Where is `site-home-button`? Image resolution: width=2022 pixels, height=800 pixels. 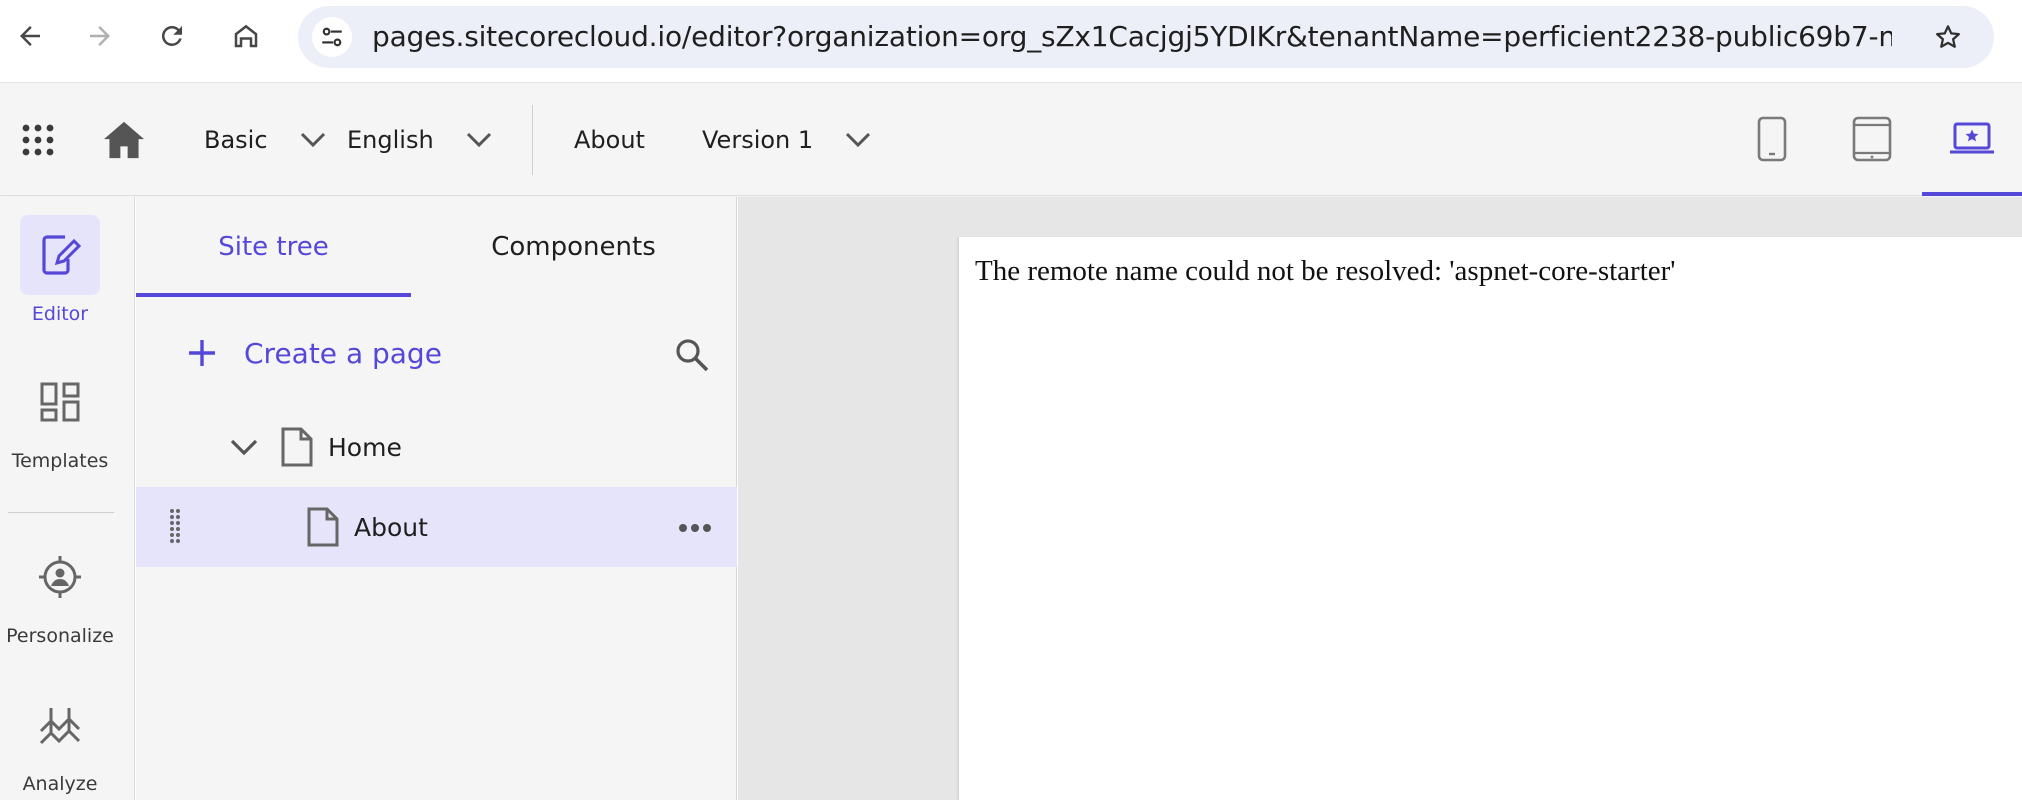
site-home-button is located at coordinates (124, 139).